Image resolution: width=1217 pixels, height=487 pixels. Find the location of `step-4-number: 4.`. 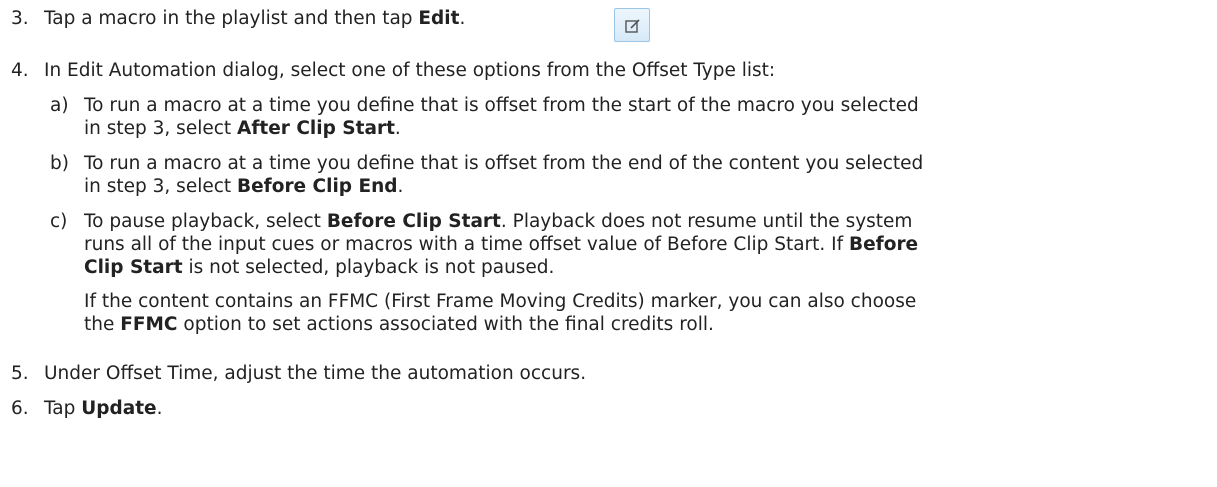

step-4-number: 4. is located at coordinates (20, 70).